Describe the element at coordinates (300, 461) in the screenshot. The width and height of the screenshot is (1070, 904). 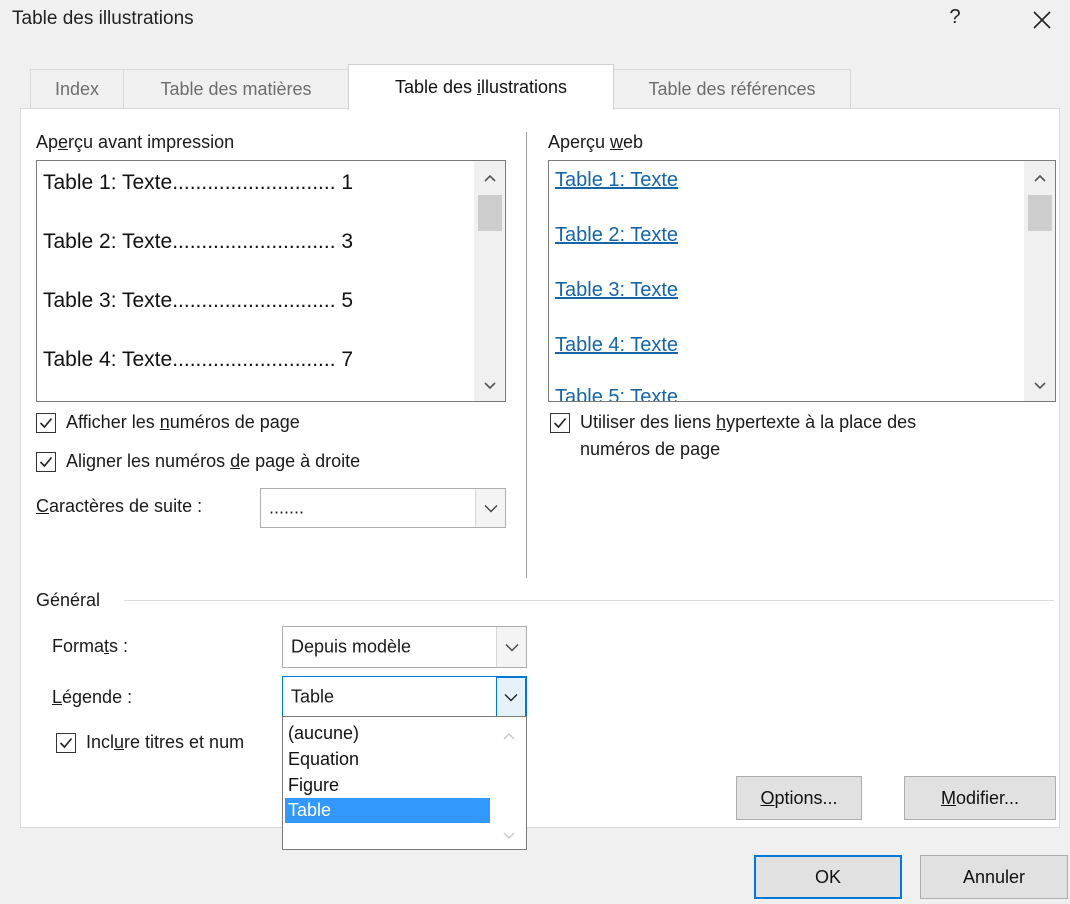
I see `label-part: e page à droite` at that location.